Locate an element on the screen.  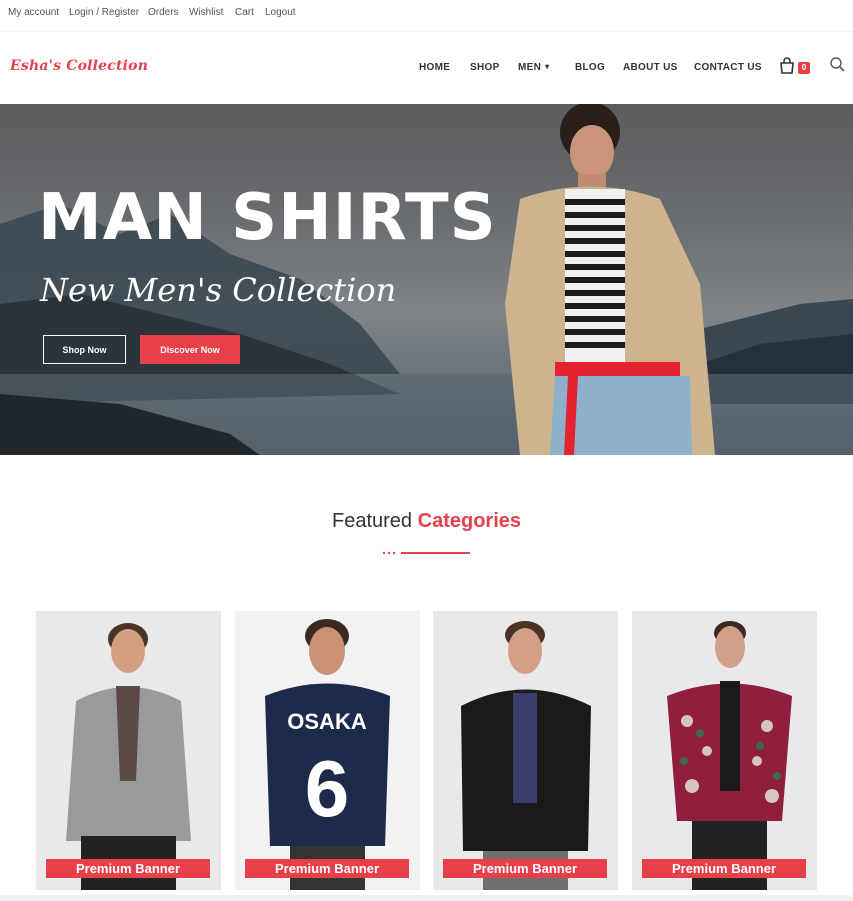
shop-now-button: Shop Now is located at coordinates (84, 349).